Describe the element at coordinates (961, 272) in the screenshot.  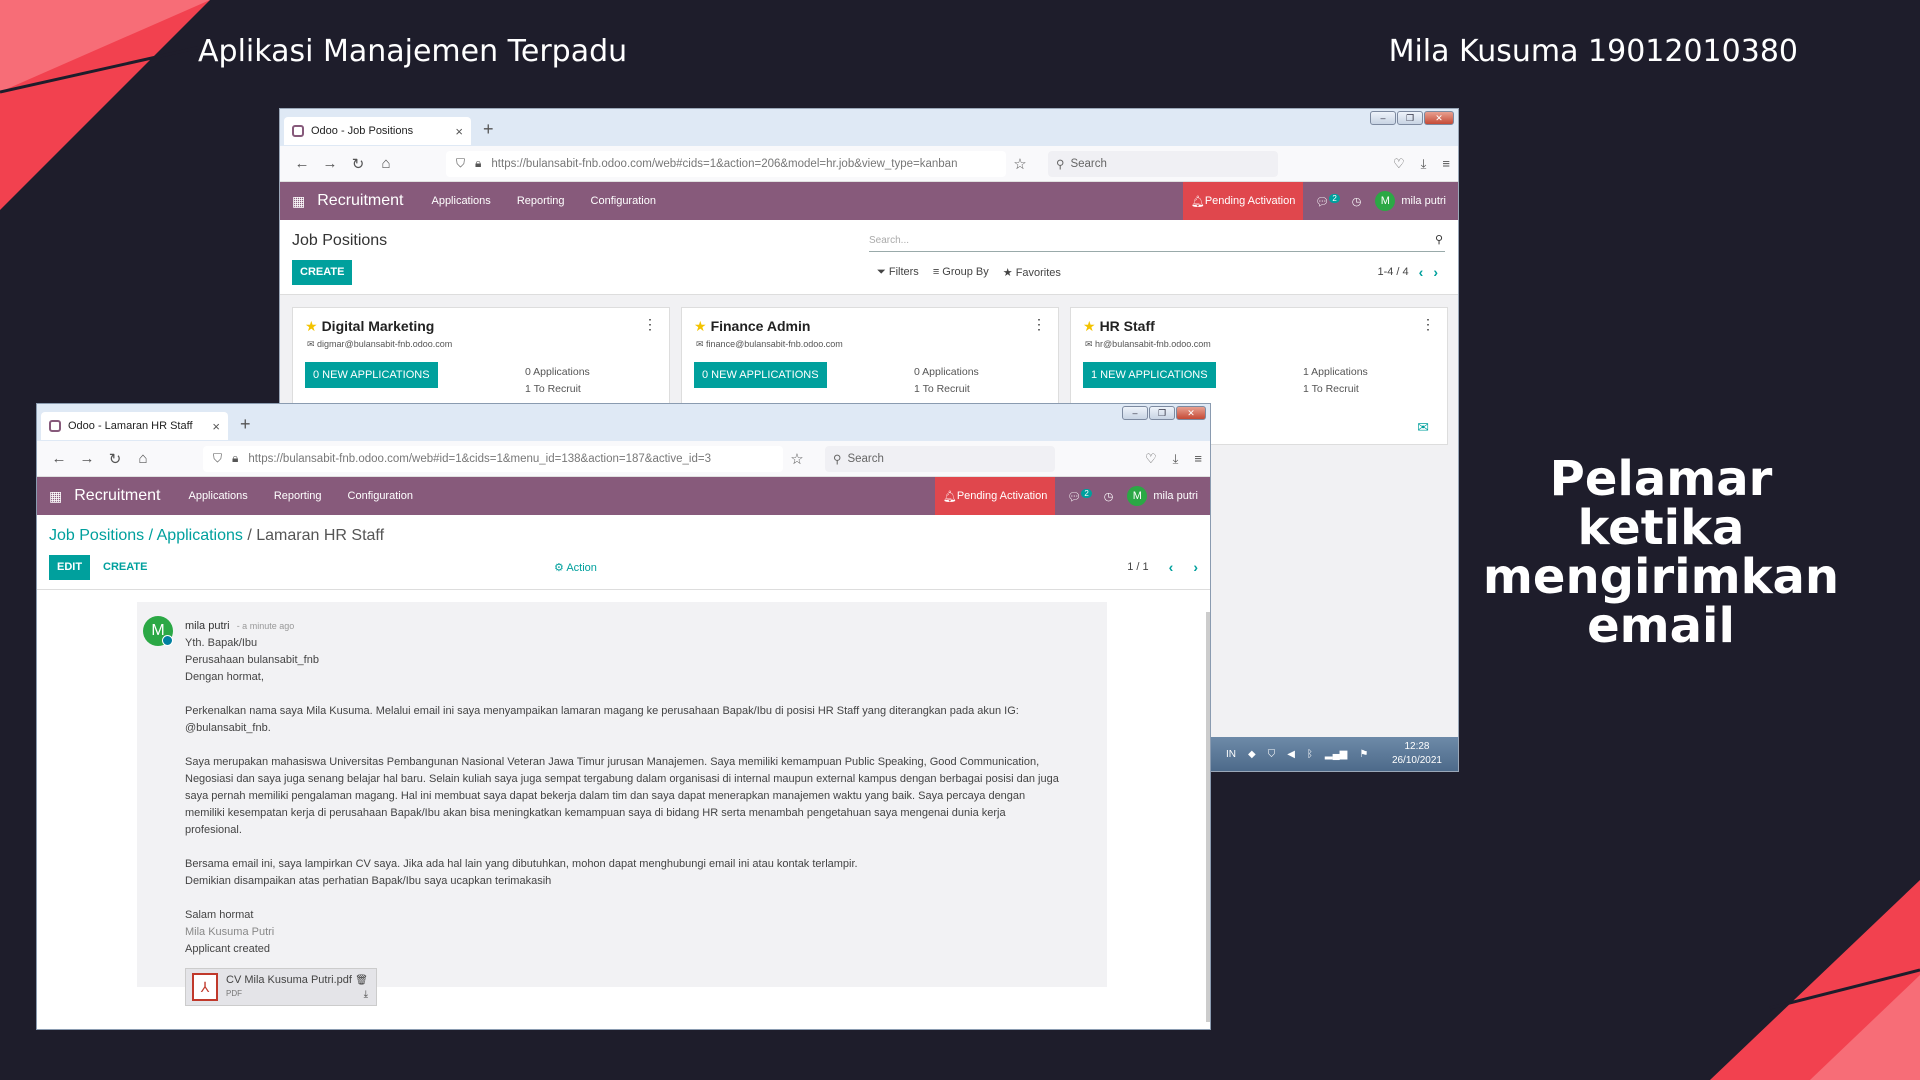
I see `group-by-button: ≡ Group By` at that location.